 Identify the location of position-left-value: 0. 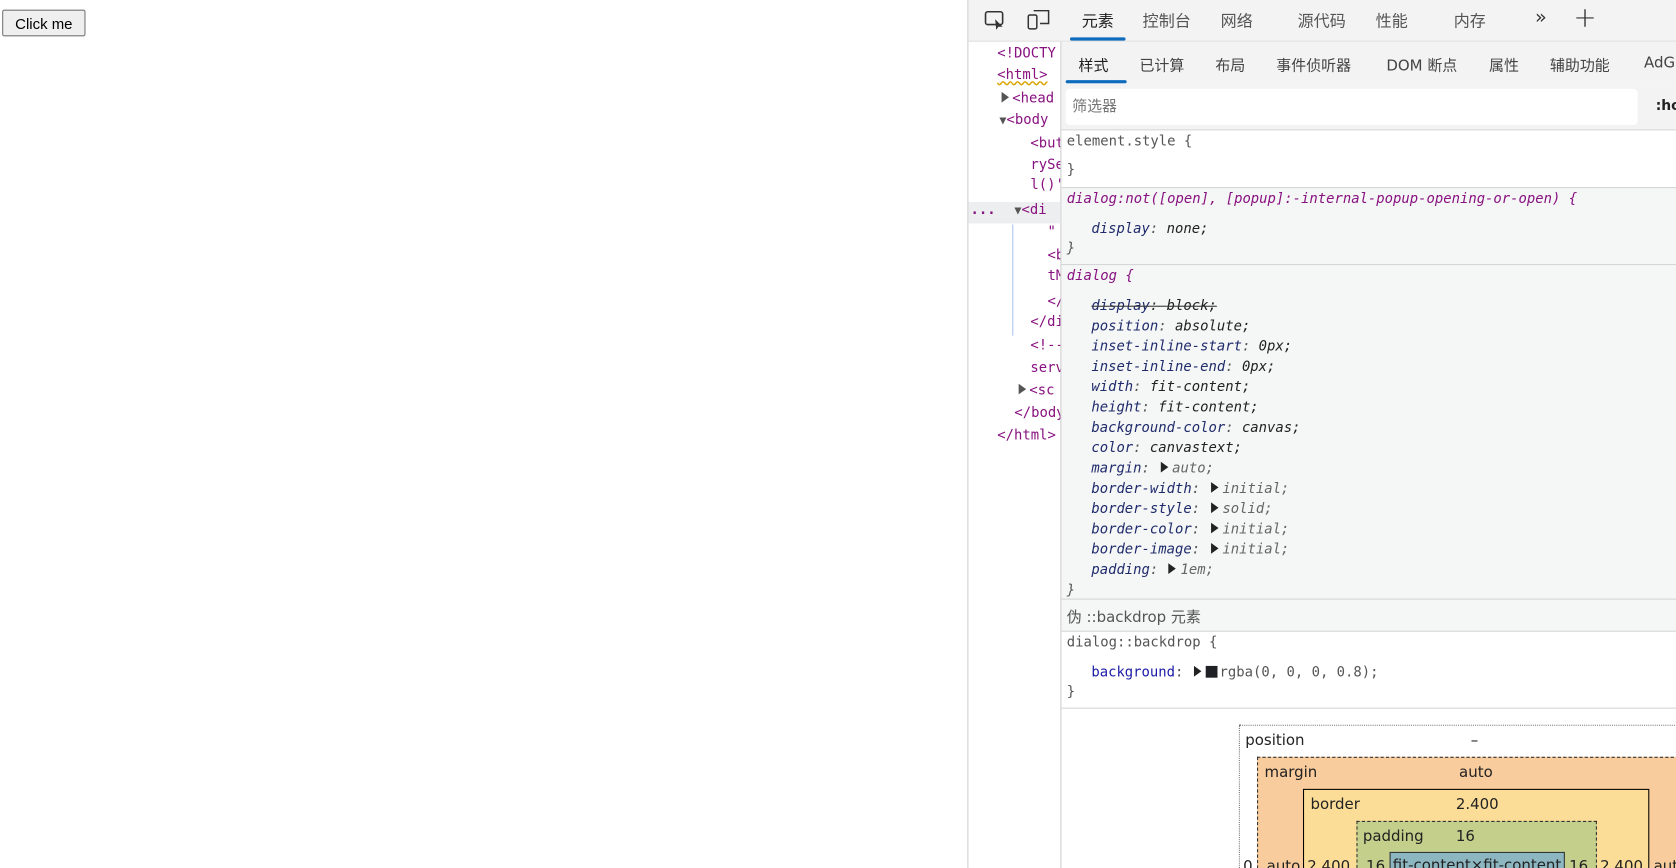
(1248, 863).